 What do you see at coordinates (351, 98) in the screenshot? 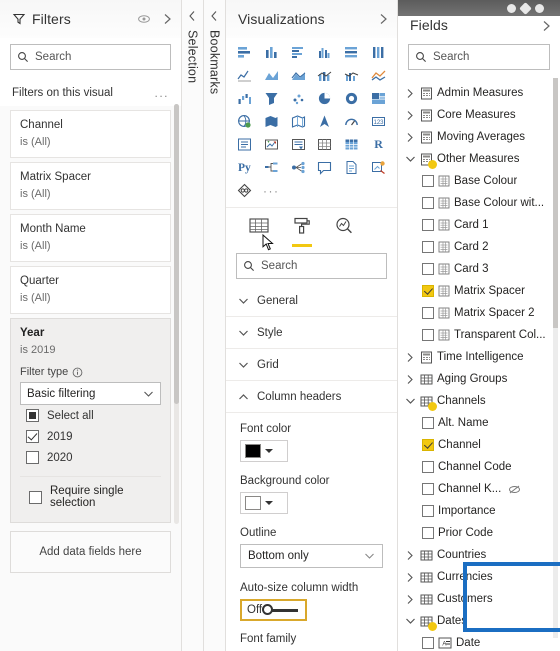
I see `donut-chart-icon` at bounding box center [351, 98].